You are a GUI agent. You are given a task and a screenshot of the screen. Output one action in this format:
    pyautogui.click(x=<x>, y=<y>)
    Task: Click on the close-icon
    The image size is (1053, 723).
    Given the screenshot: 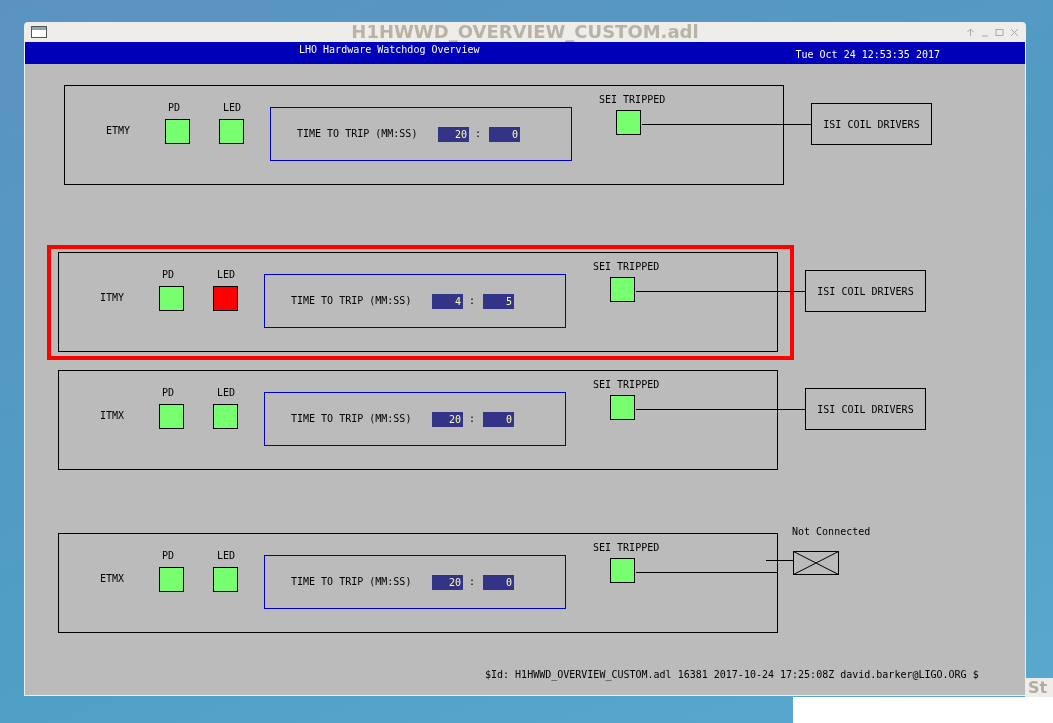 What is the action you would take?
    pyautogui.click(x=1014, y=32)
    